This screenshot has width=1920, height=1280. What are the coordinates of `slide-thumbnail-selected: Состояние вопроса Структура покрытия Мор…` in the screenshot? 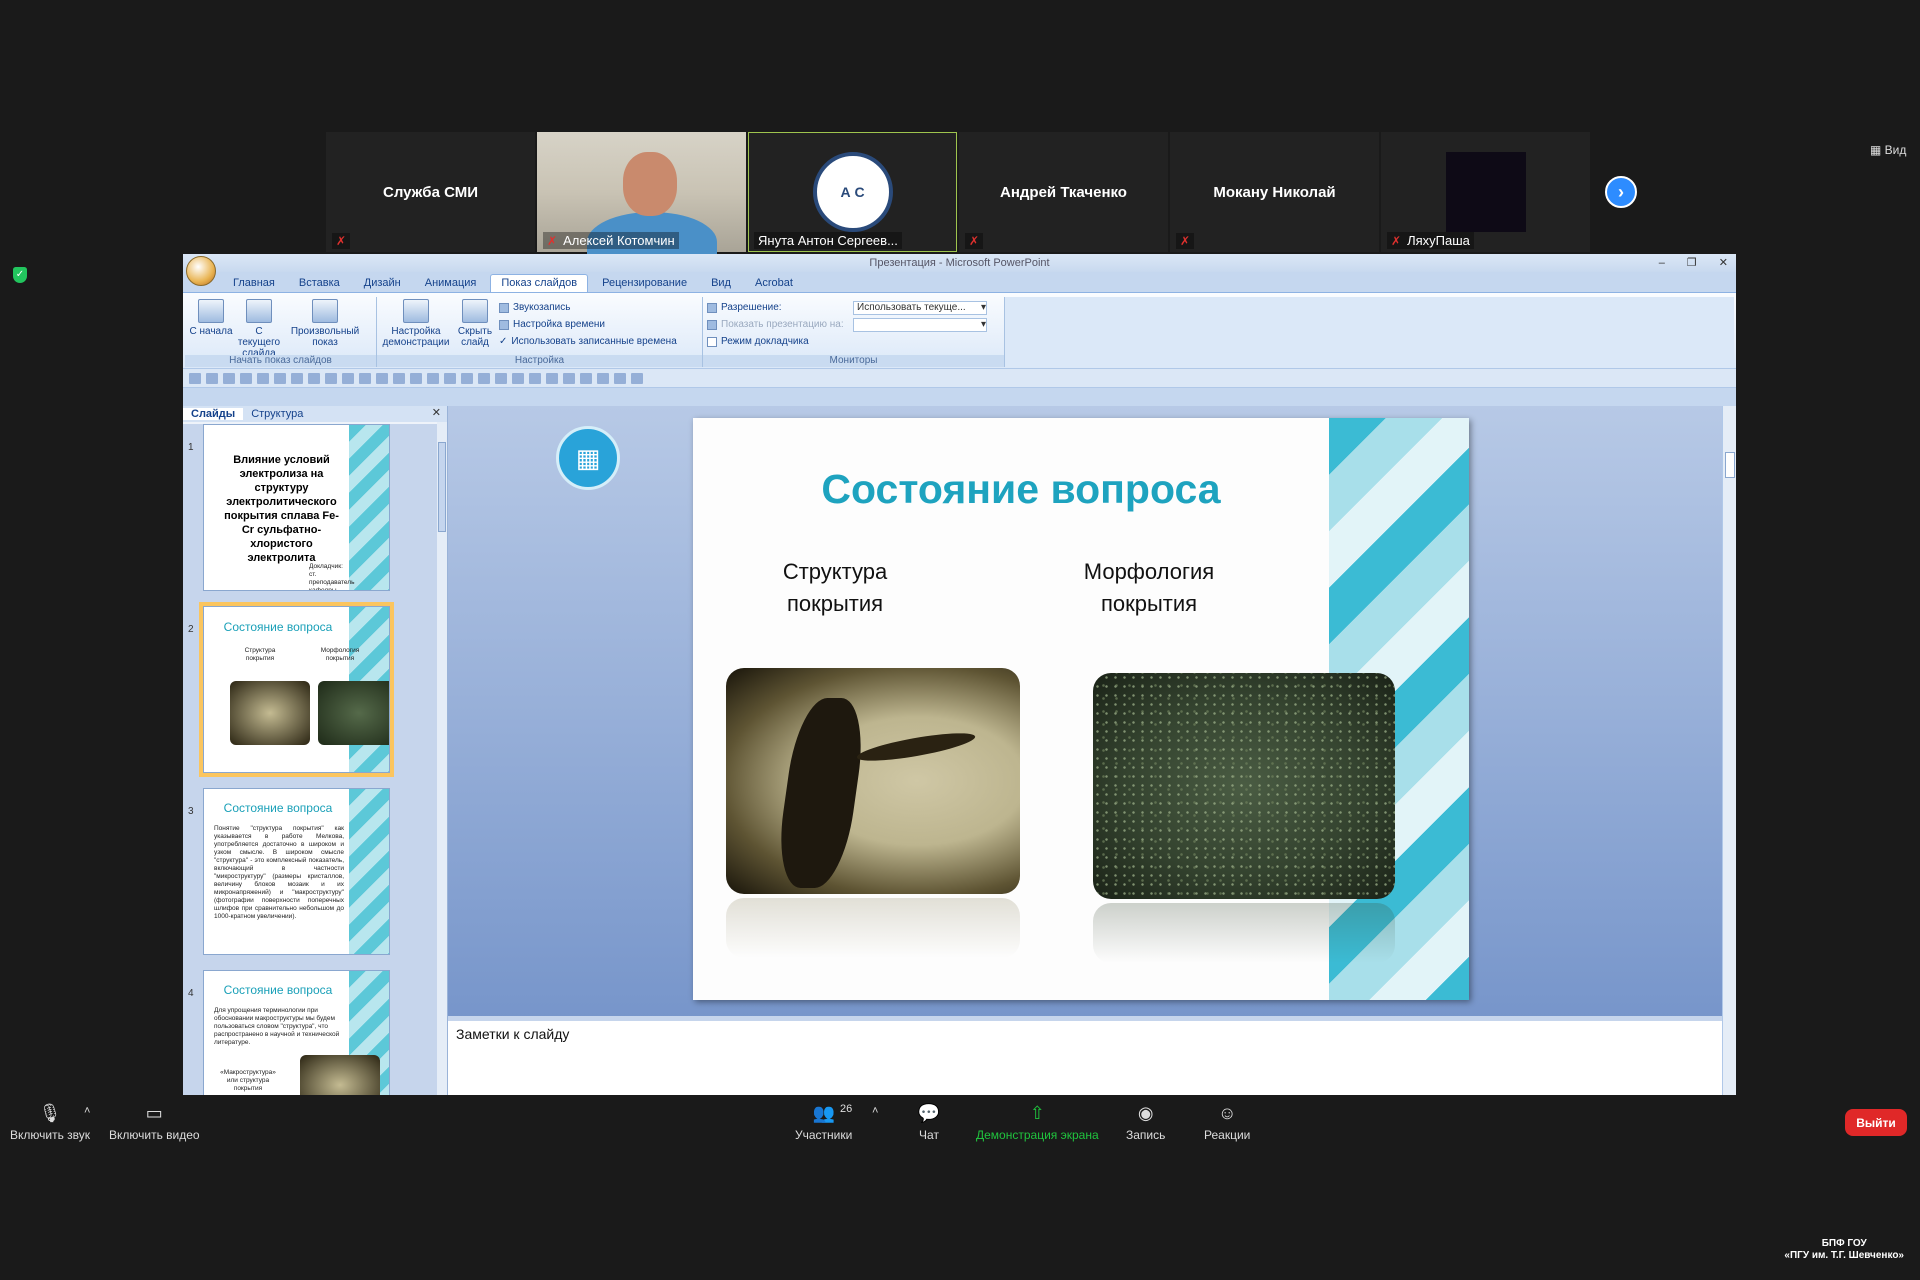 It's located at (296, 689).